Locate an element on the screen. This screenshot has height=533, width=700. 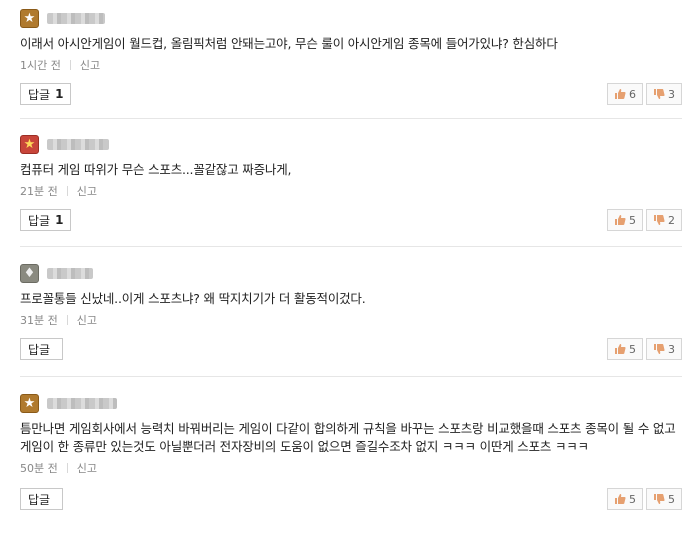
vote-group: 5 5 is located at coordinates (644, 499).